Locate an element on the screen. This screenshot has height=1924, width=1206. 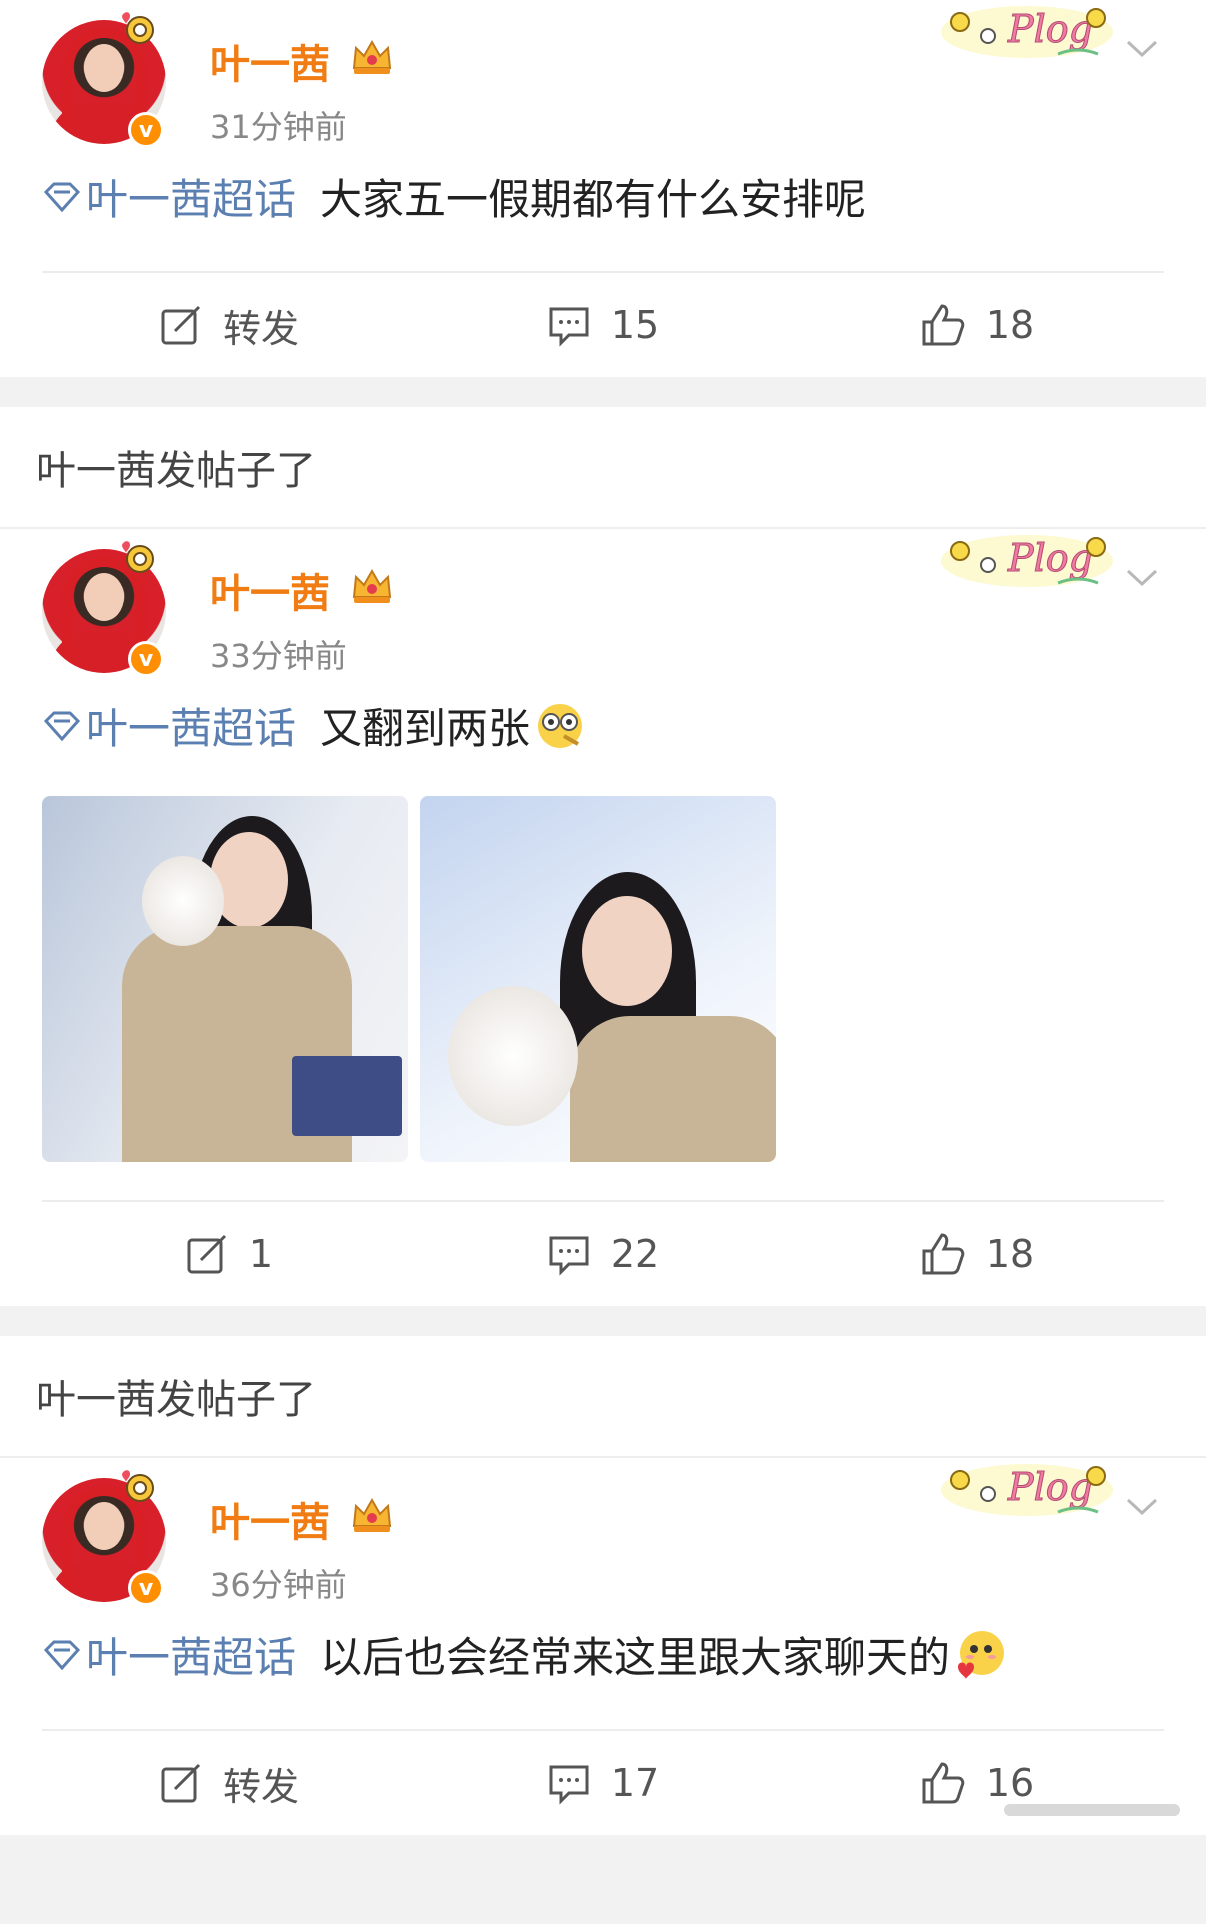
action-bar: 转发 17 16 is located at coordinates (603, 1783).